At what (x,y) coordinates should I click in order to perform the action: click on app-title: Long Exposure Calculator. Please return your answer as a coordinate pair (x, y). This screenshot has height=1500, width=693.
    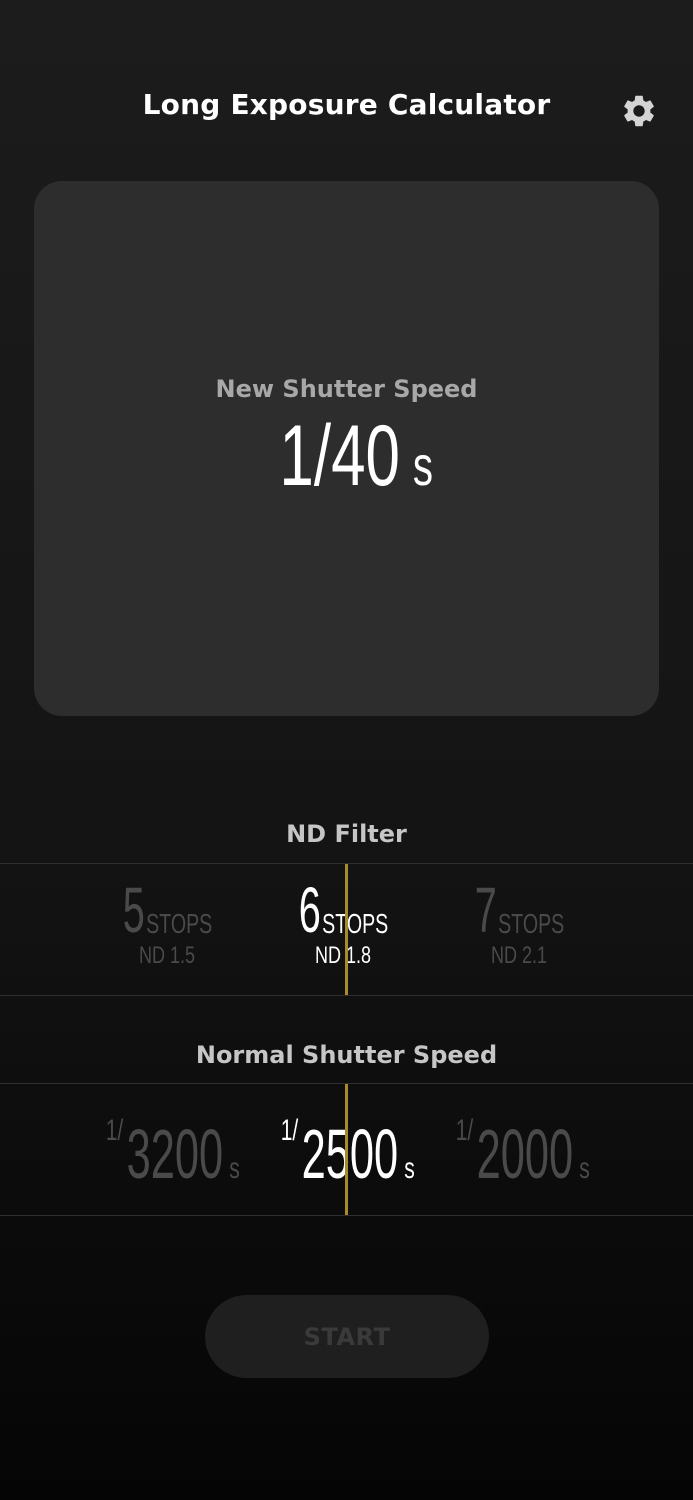
    Looking at the image, I should click on (346, 104).